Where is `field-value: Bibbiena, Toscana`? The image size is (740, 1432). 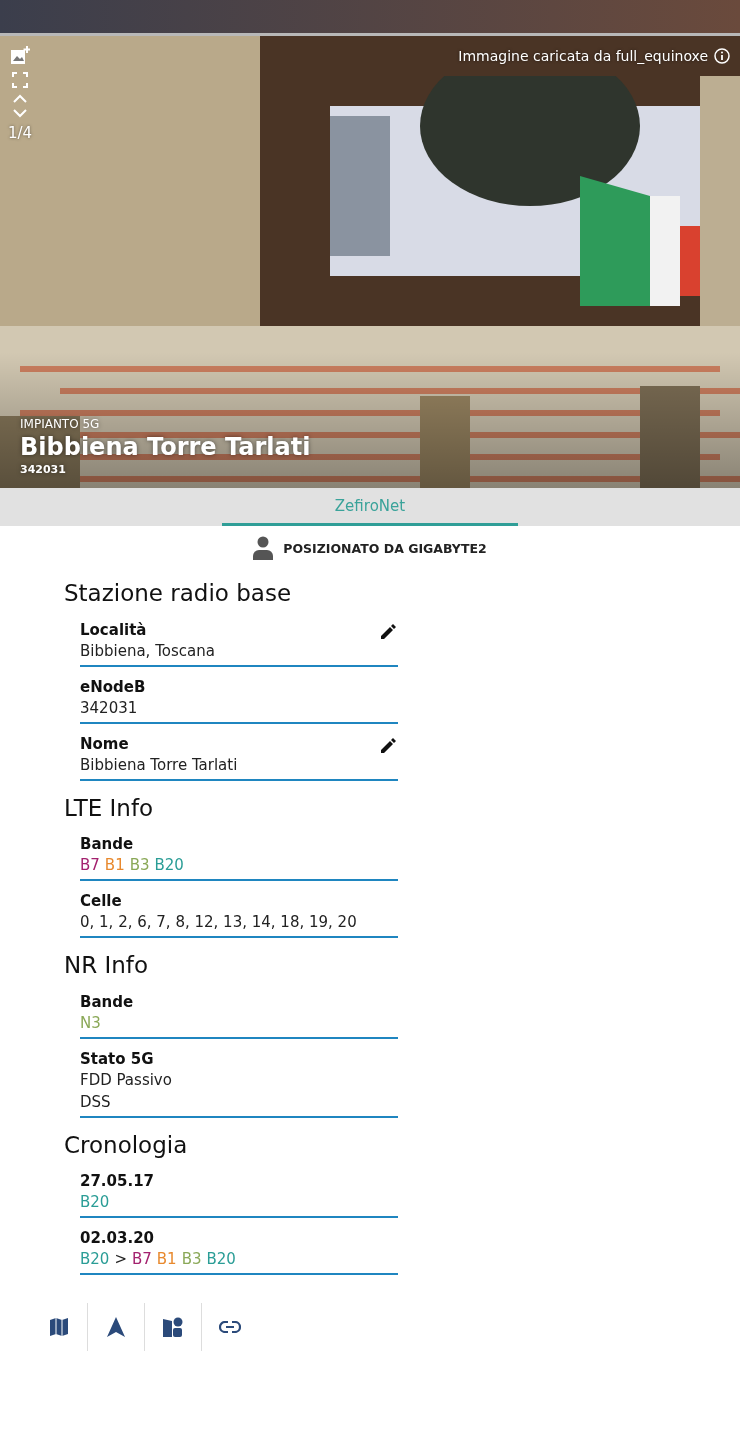
field-value: Bibbiena, Toscana is located at coordinates (147, 651).